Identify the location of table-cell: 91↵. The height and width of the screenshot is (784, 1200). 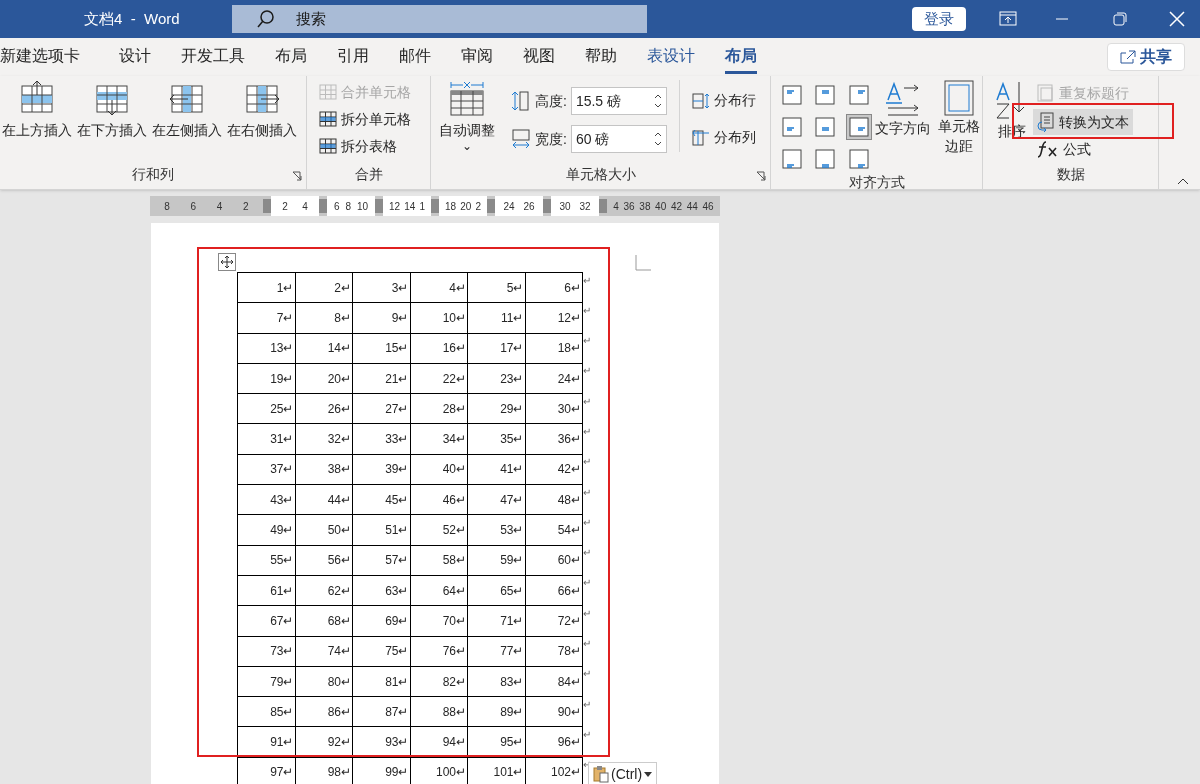
(266, 742).